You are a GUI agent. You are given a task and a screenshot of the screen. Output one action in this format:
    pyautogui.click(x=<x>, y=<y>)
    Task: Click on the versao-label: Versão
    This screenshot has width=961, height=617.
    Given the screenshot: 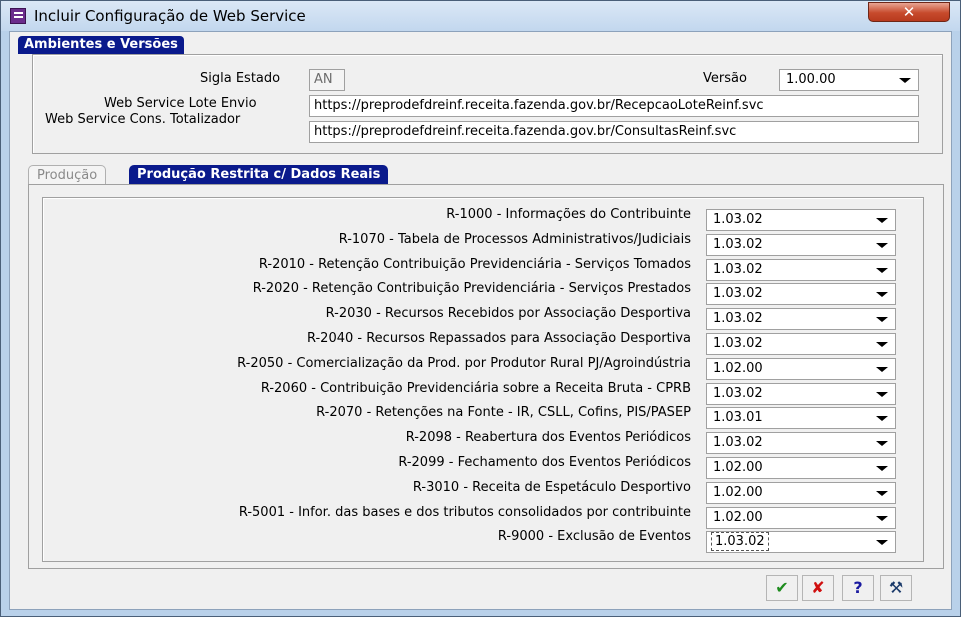 What is the action you would take?
    pyautogui.click(x=725, y=78)
    